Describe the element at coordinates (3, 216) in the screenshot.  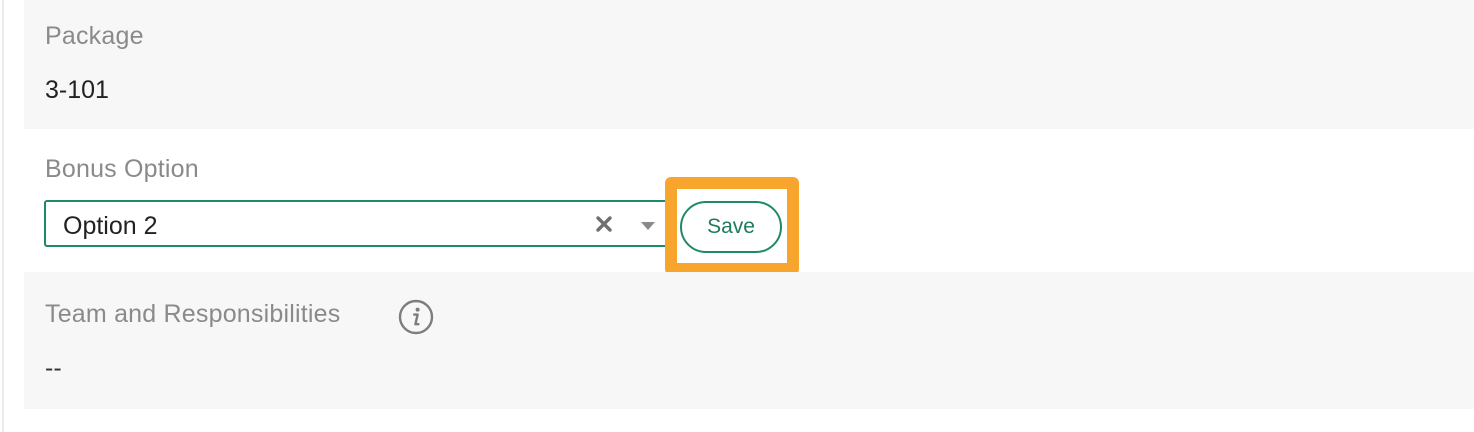
I see `left-divider` at that location.